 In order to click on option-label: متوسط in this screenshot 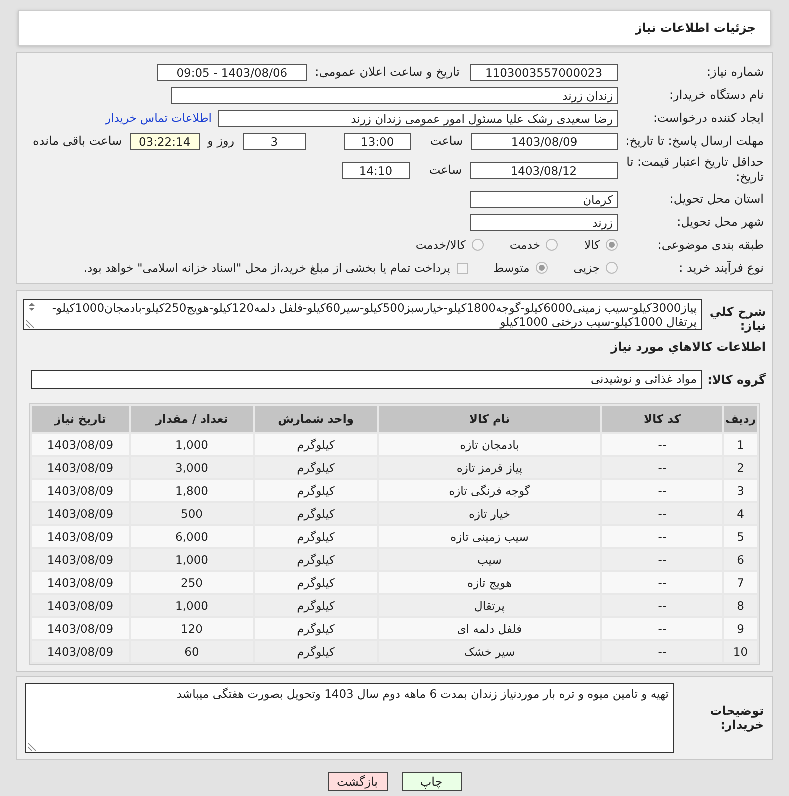, I will do `click(512, 268)`.